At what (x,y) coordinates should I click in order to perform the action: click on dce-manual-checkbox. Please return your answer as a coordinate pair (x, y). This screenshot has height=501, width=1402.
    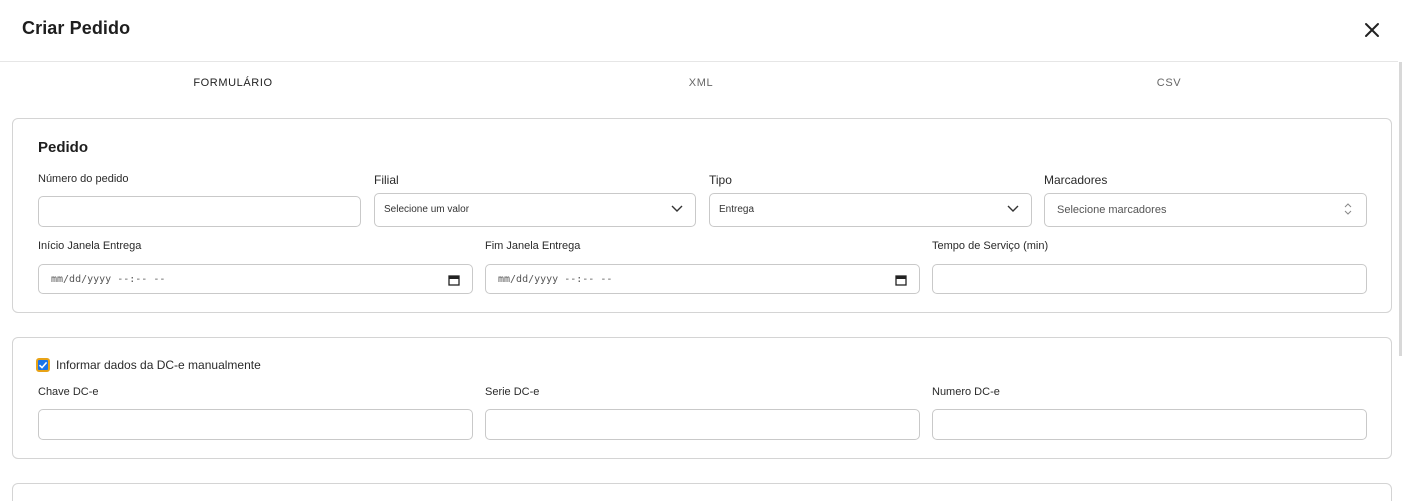
    Looking at the image, I should click on (43, 365).